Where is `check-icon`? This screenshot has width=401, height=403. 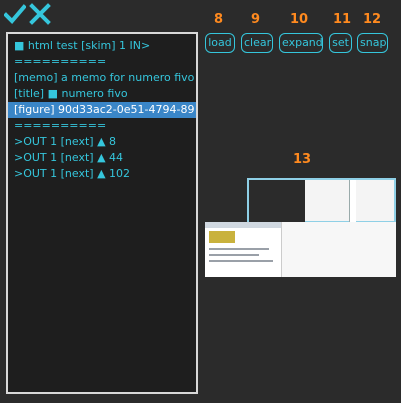 check-icon is located at coordinates (15, 14).